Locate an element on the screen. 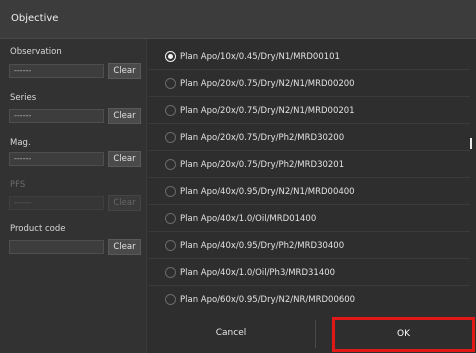 The image size is (476, 353). observation-field: ------ is located at coordinates (56, 71).